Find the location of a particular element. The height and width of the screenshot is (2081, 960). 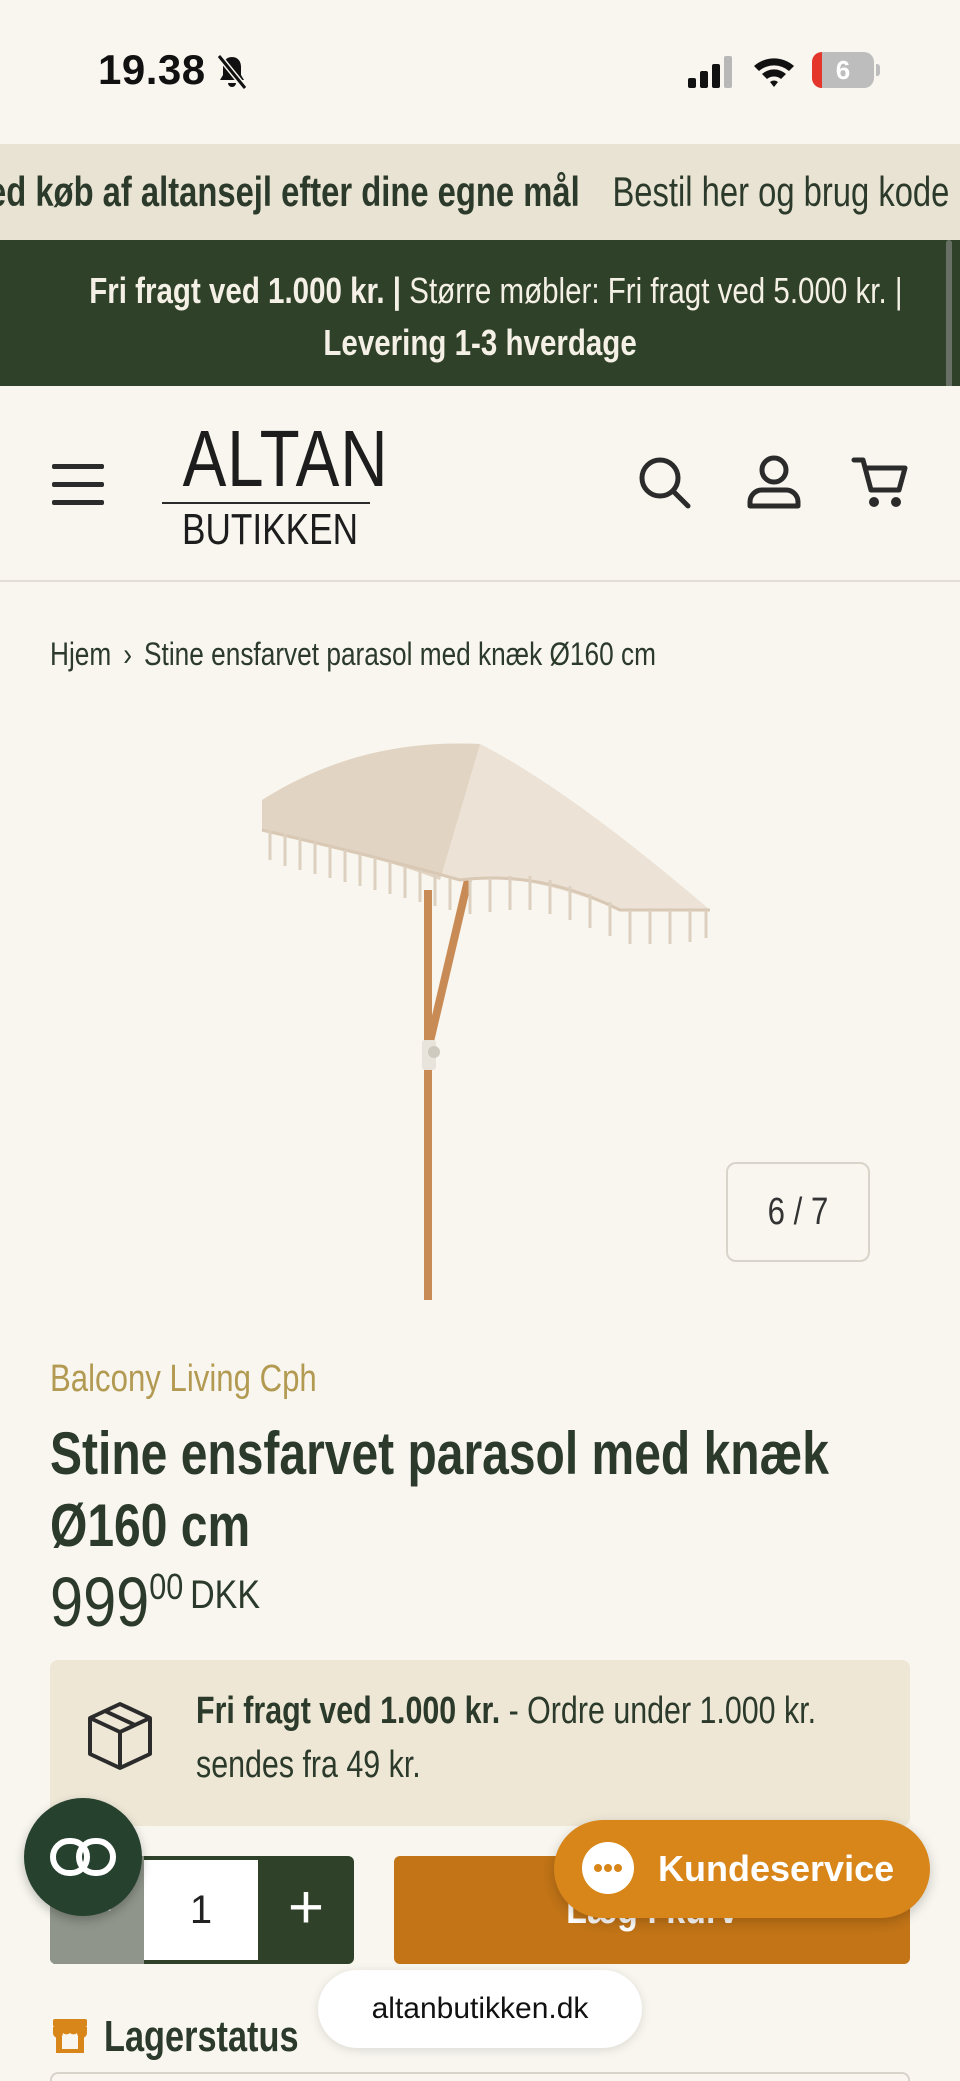

status-bar: 19.38 6 is located at coordinates (480, 70).